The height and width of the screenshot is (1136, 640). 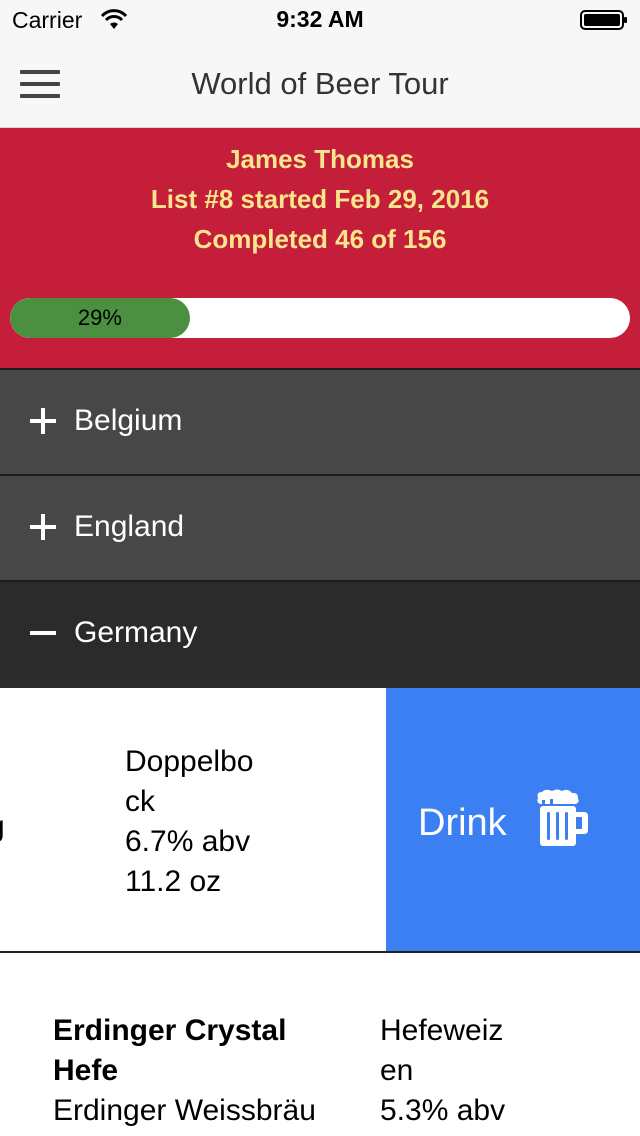 I want to click on drink-button: Drink, so click(x=513, y=819).